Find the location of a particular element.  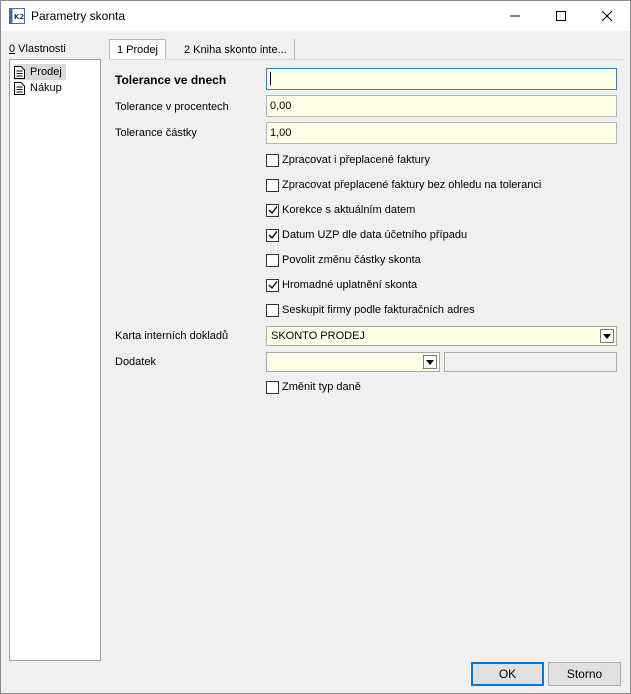

checkbox-label: Datum UZP dle data účetního případu is located at coordinates (375, 235).